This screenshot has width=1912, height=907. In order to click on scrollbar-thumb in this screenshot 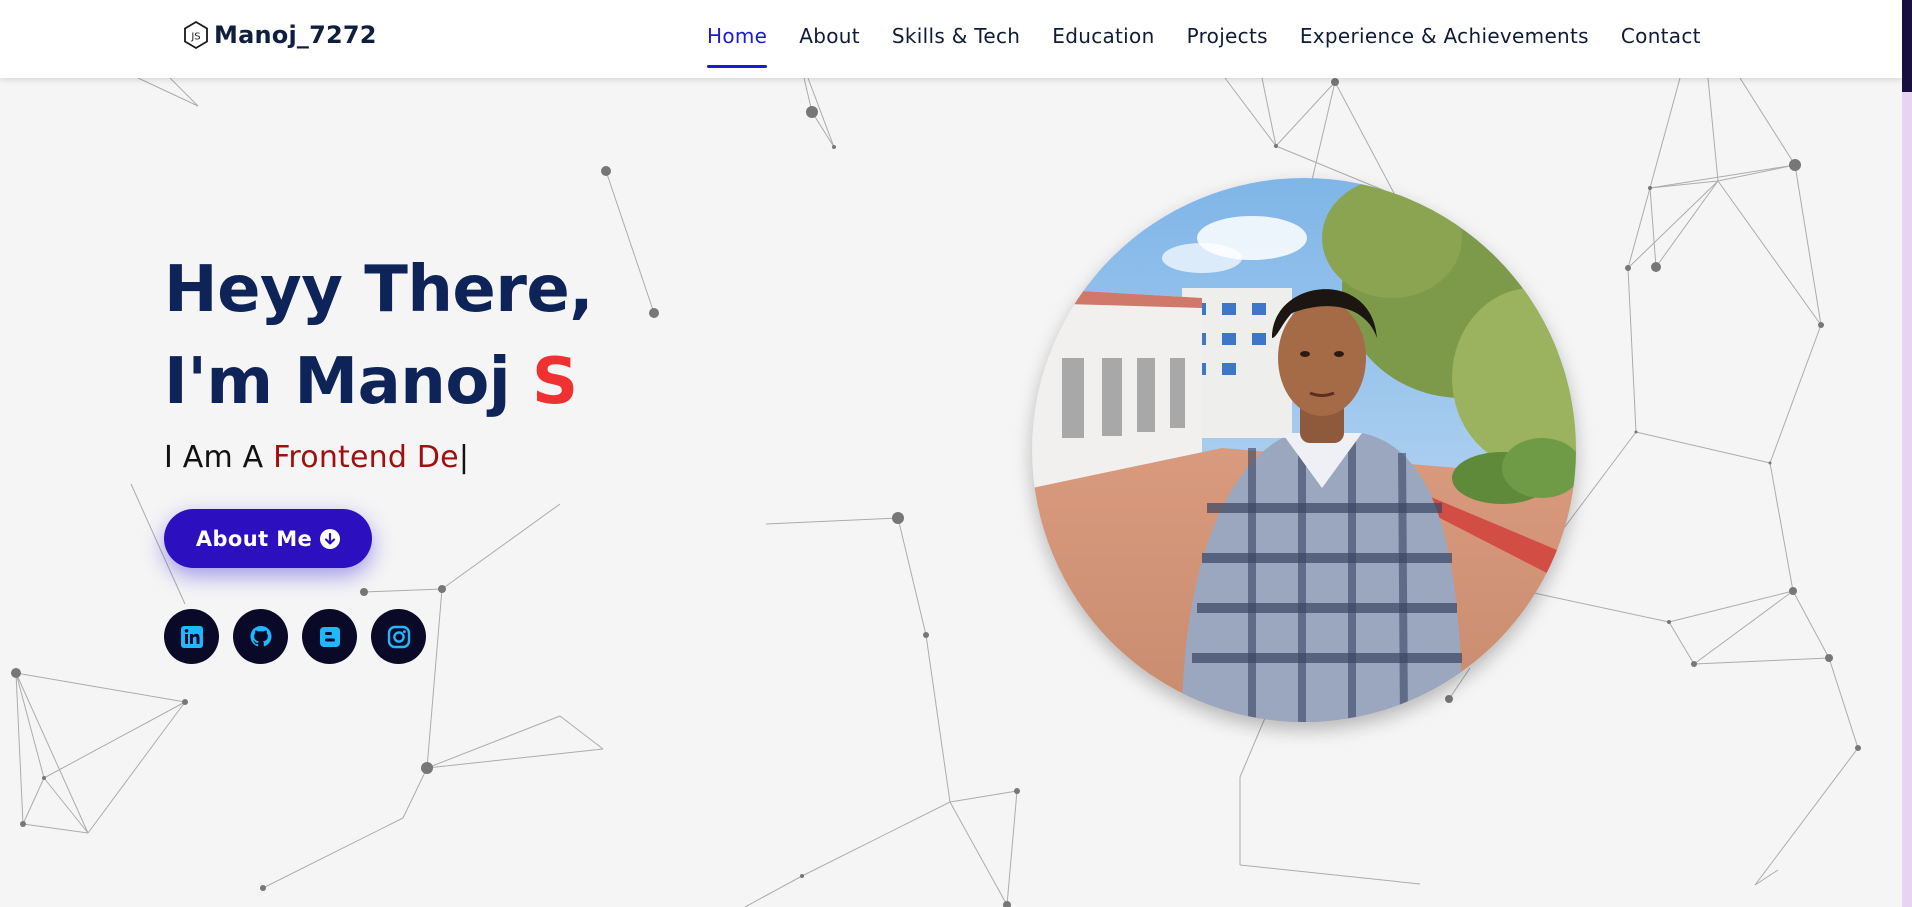, I will do `click(1907, 46)`.